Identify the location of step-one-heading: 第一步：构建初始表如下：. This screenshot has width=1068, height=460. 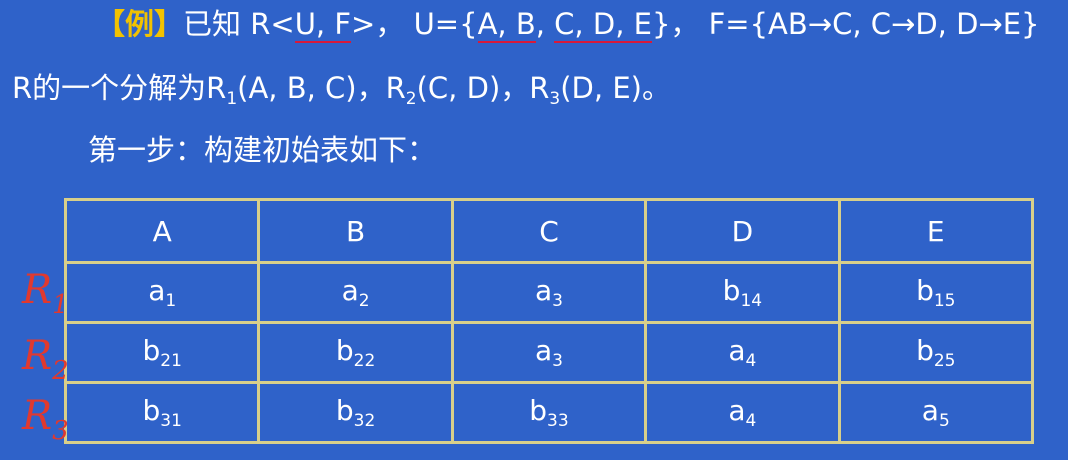
(262, 150).